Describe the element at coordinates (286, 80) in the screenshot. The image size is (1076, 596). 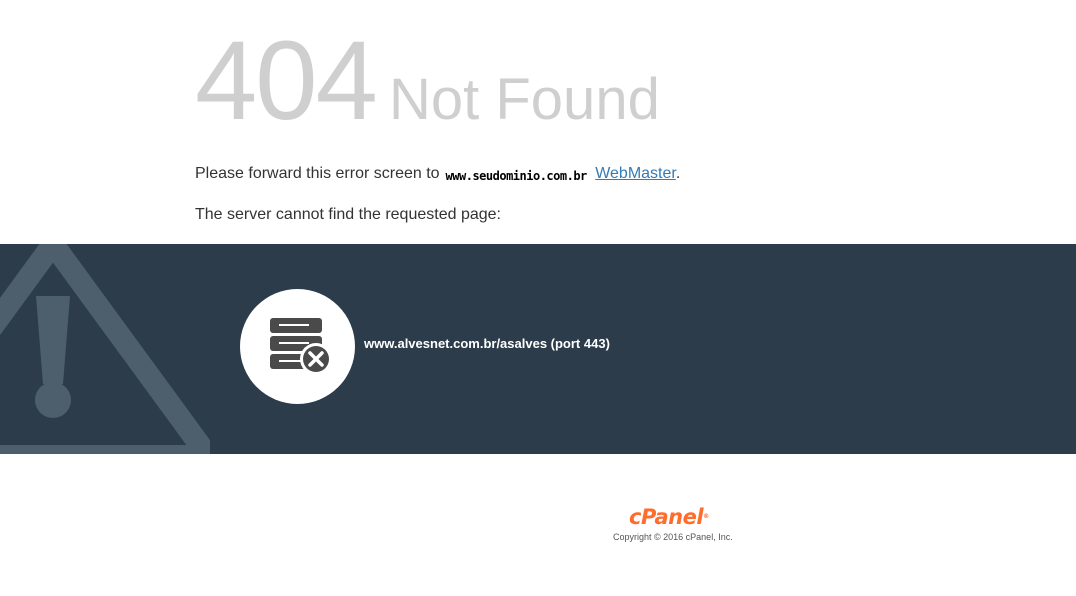
I see `error-code: 404` at that location.